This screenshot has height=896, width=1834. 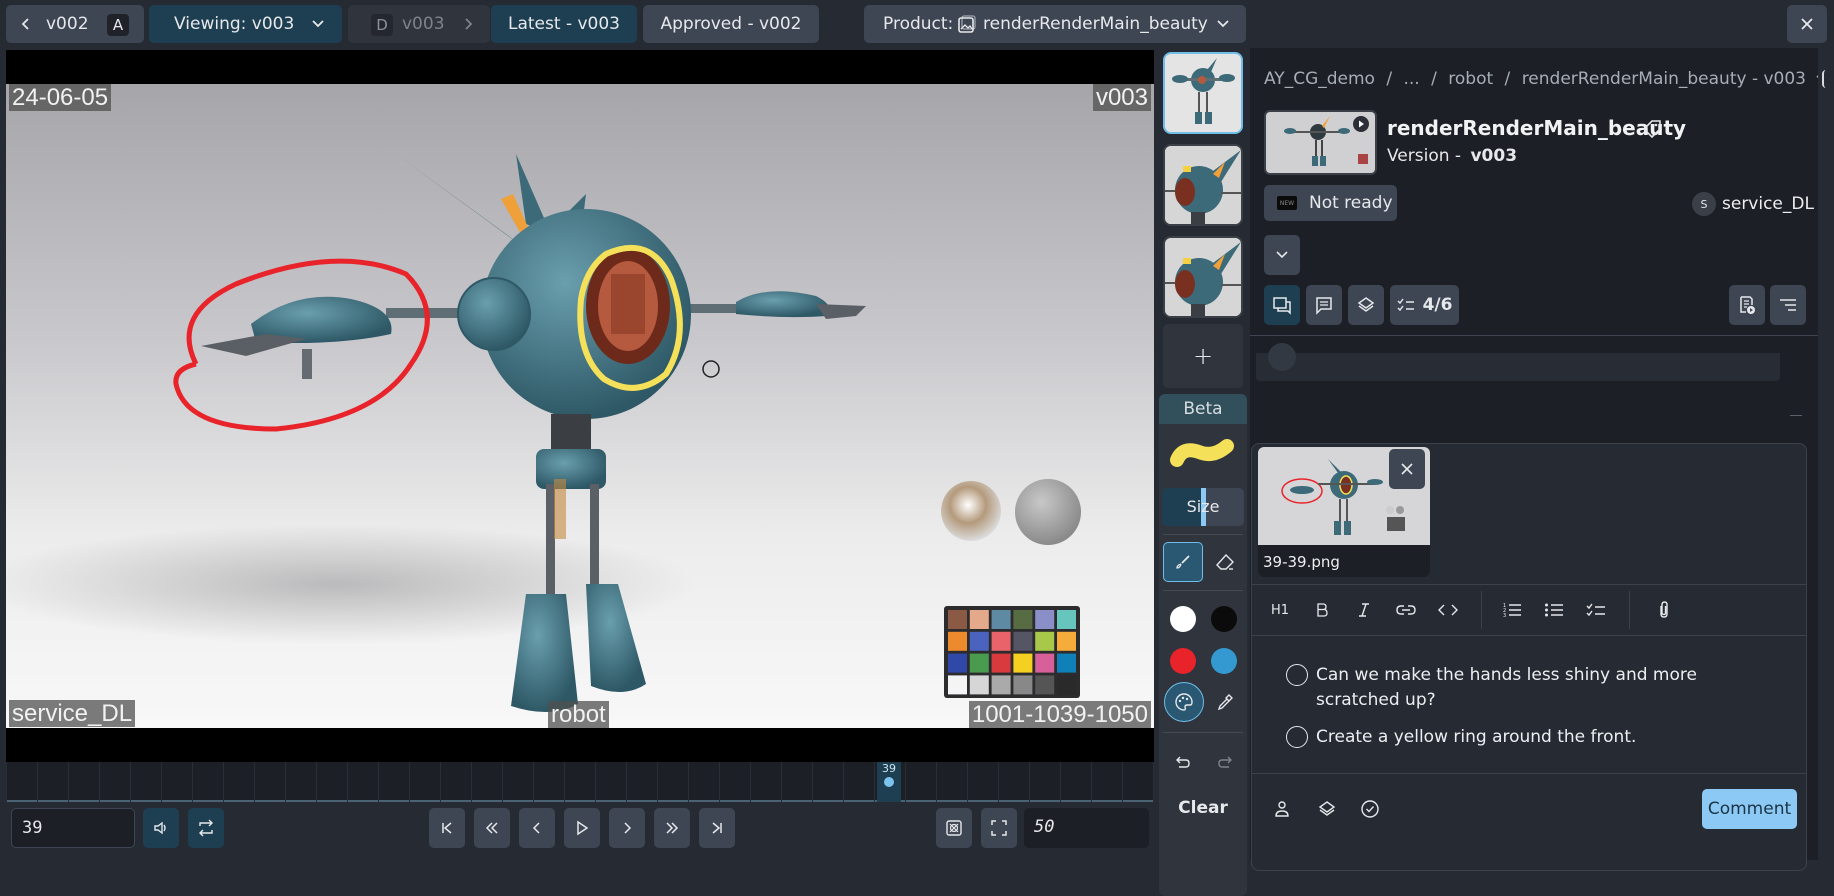 I want to click on go-to-start-button, so click(x=447, y=828).